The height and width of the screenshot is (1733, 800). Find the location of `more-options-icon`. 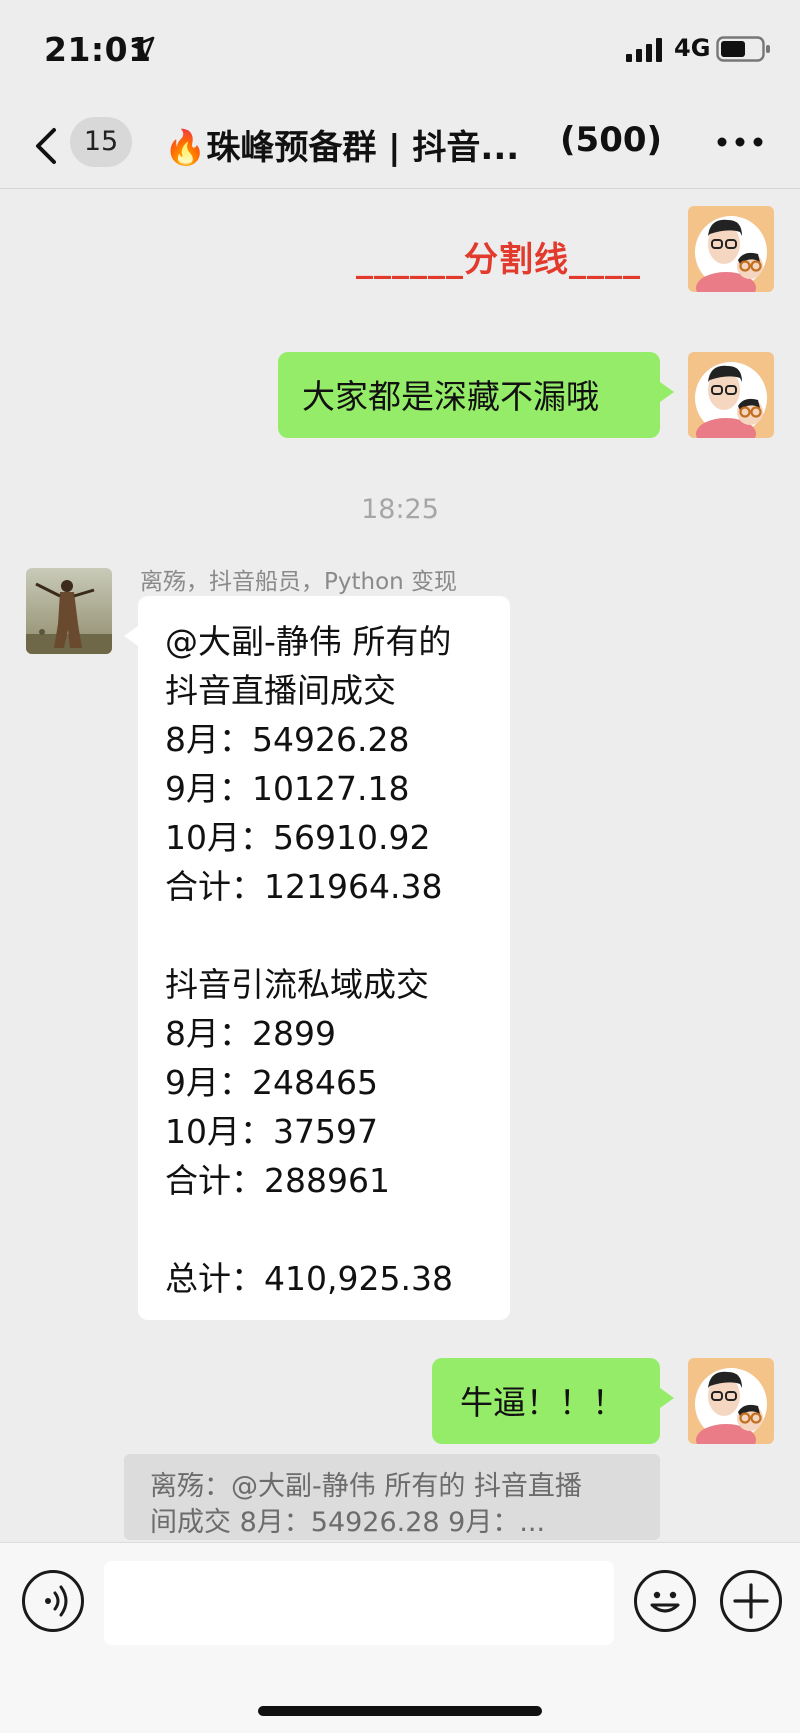

more-options-icon is located at coordinates (740, 142).